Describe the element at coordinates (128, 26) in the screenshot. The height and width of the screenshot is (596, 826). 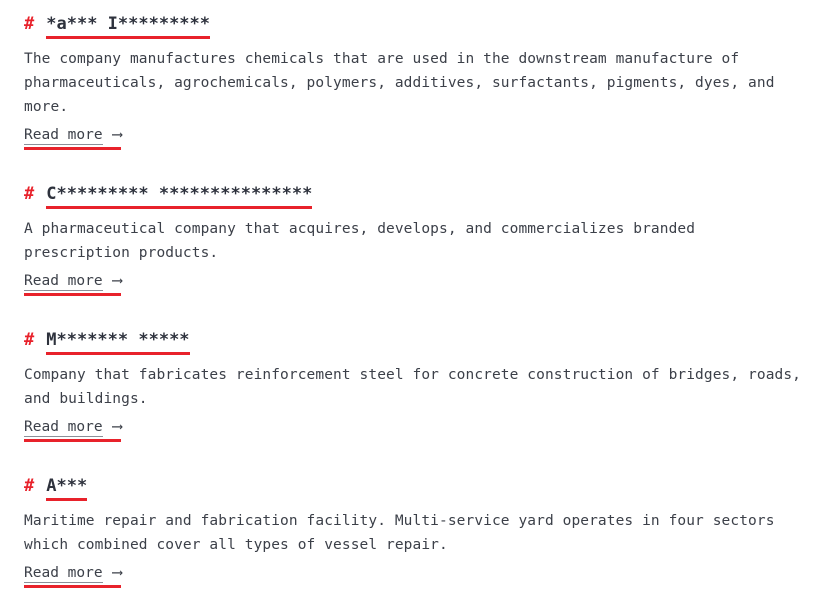
I see `entry-title-link: *a*** I*********` at that location.